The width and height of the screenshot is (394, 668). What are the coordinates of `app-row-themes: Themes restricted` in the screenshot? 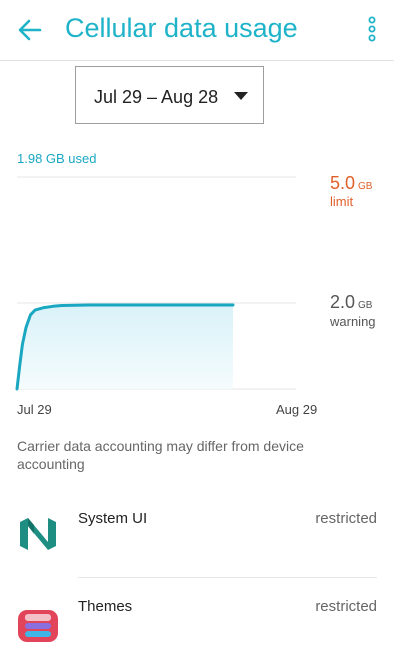 It's located at (197, 628).